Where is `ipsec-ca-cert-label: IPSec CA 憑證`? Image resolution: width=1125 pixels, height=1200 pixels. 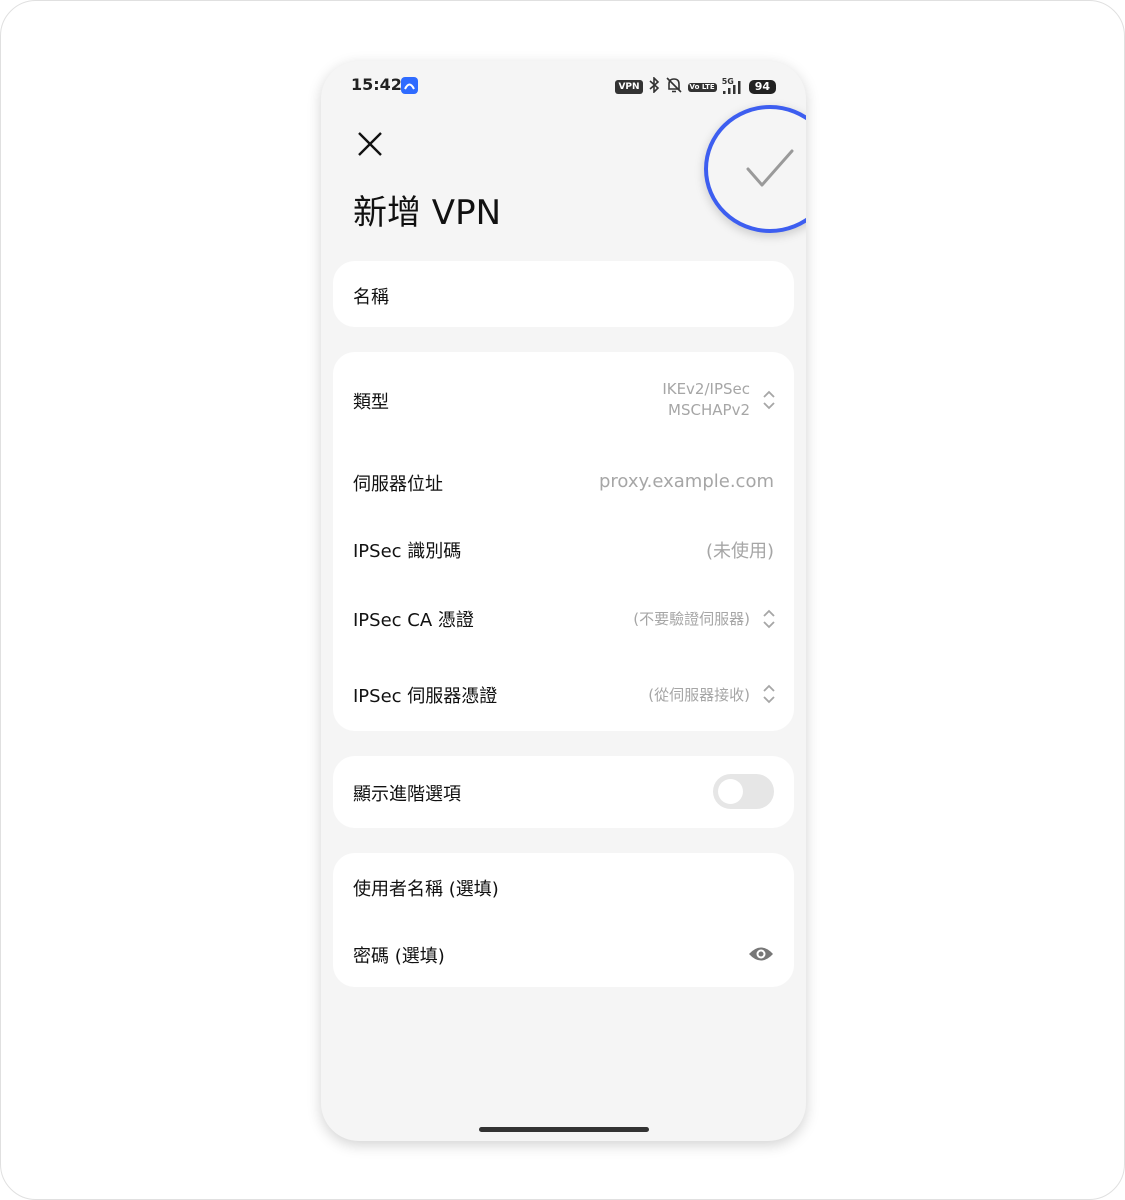 ipsec-ca-cert-label: IPSec CA 憑證 is located at coordinates (413, 620).